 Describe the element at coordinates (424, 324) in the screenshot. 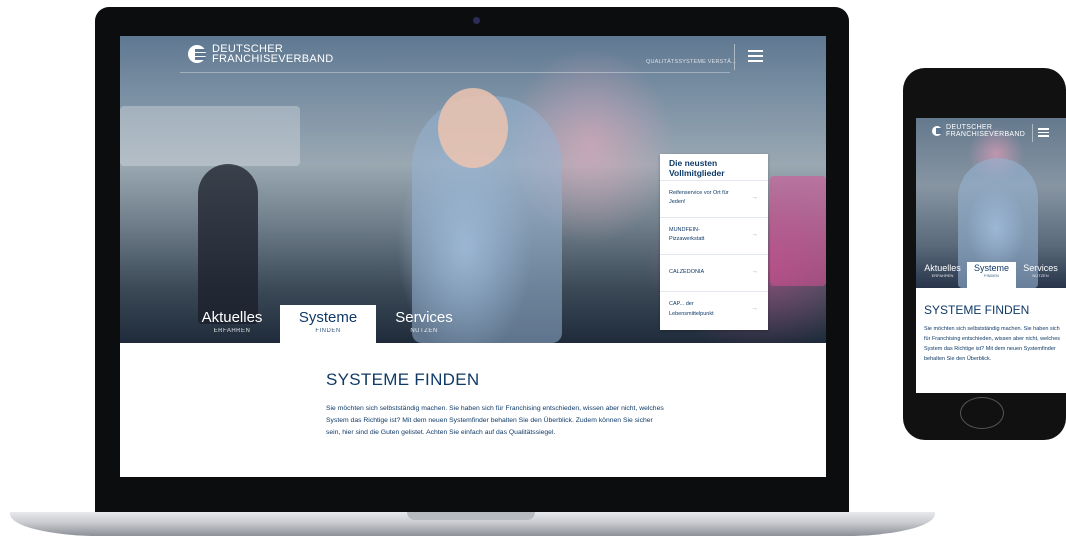

I see `tab-services: Services NUTZEN` at that location.